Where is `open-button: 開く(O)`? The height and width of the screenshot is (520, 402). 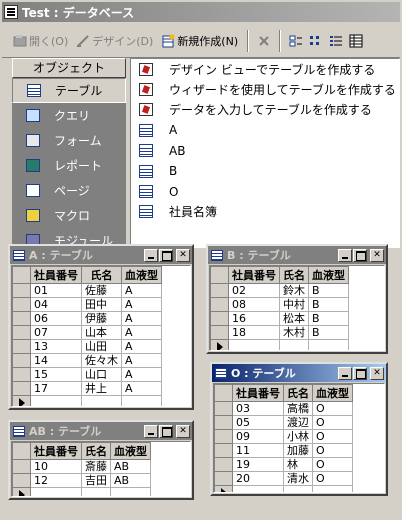
open-button: 開く(O) is located at coordinates (40, 41).